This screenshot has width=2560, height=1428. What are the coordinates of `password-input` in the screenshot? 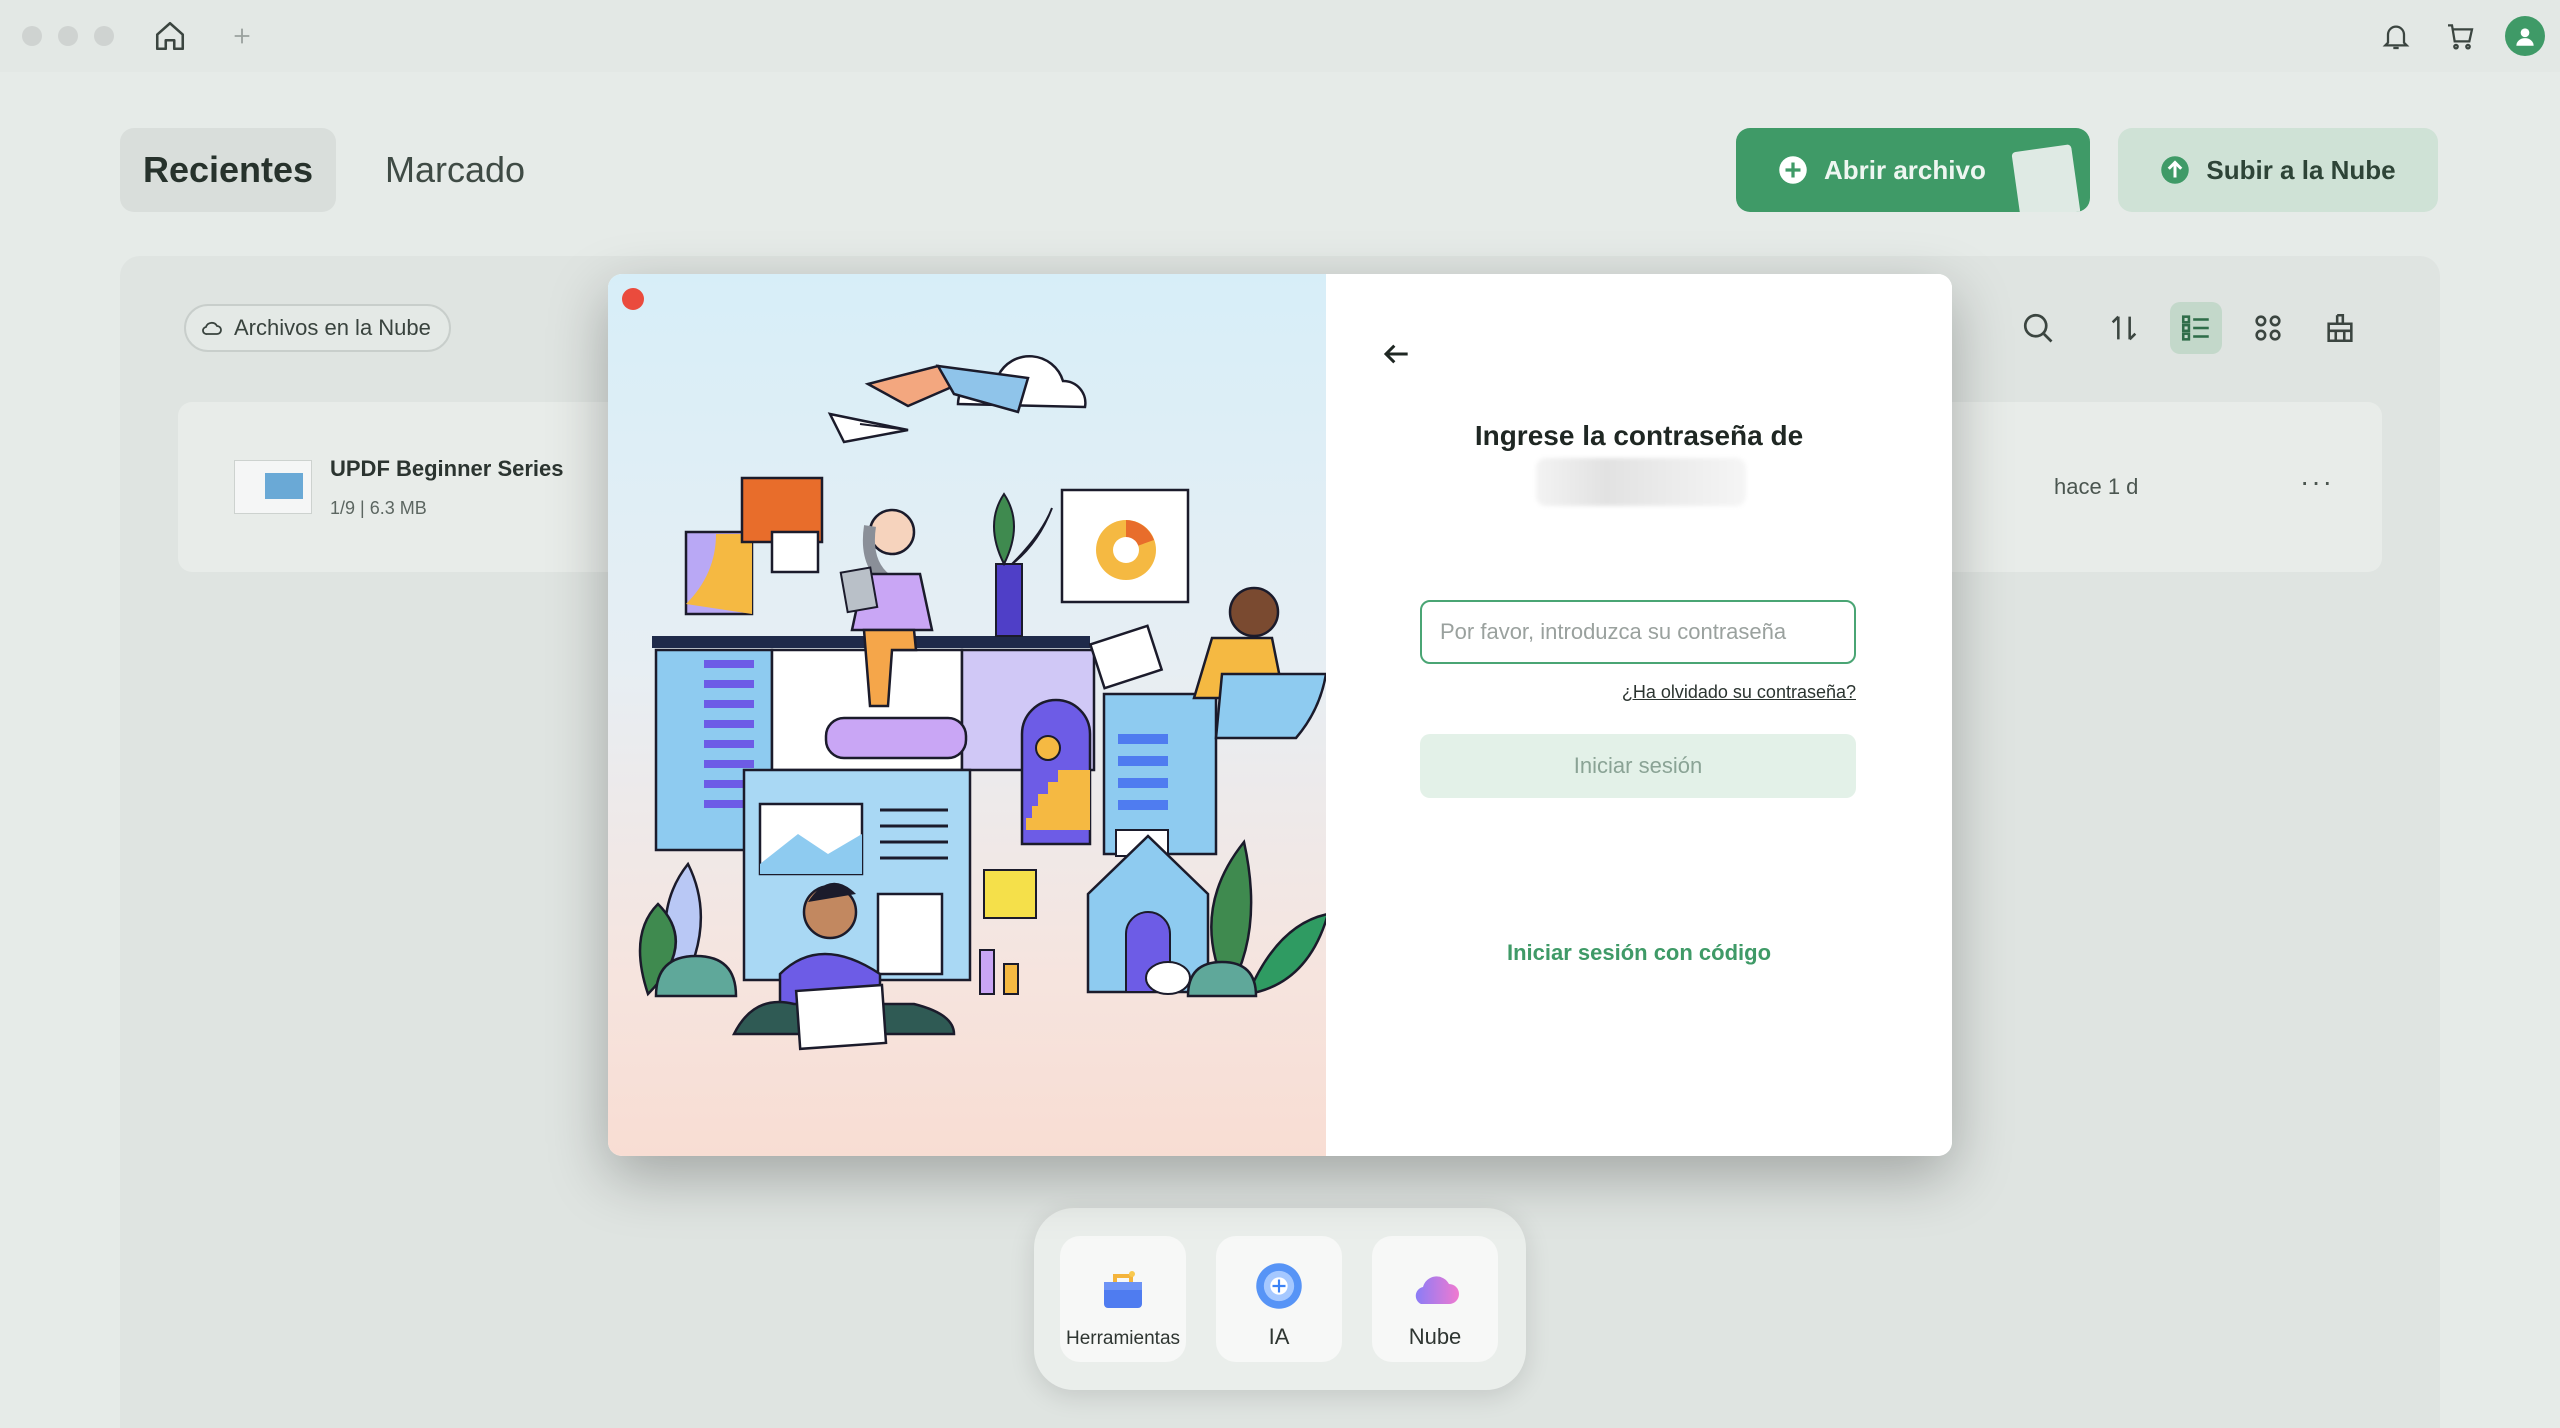 It's located at (1638, 632).